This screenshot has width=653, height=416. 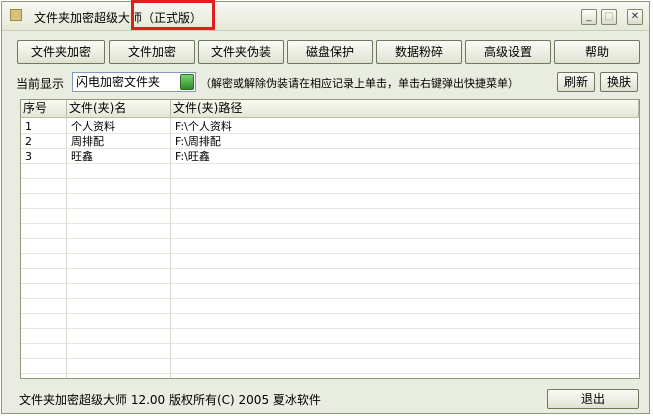 What do you see at coordinates (28, 126) in the screenshot?
I see `row-index: 1` at bounding box center [28, 126].